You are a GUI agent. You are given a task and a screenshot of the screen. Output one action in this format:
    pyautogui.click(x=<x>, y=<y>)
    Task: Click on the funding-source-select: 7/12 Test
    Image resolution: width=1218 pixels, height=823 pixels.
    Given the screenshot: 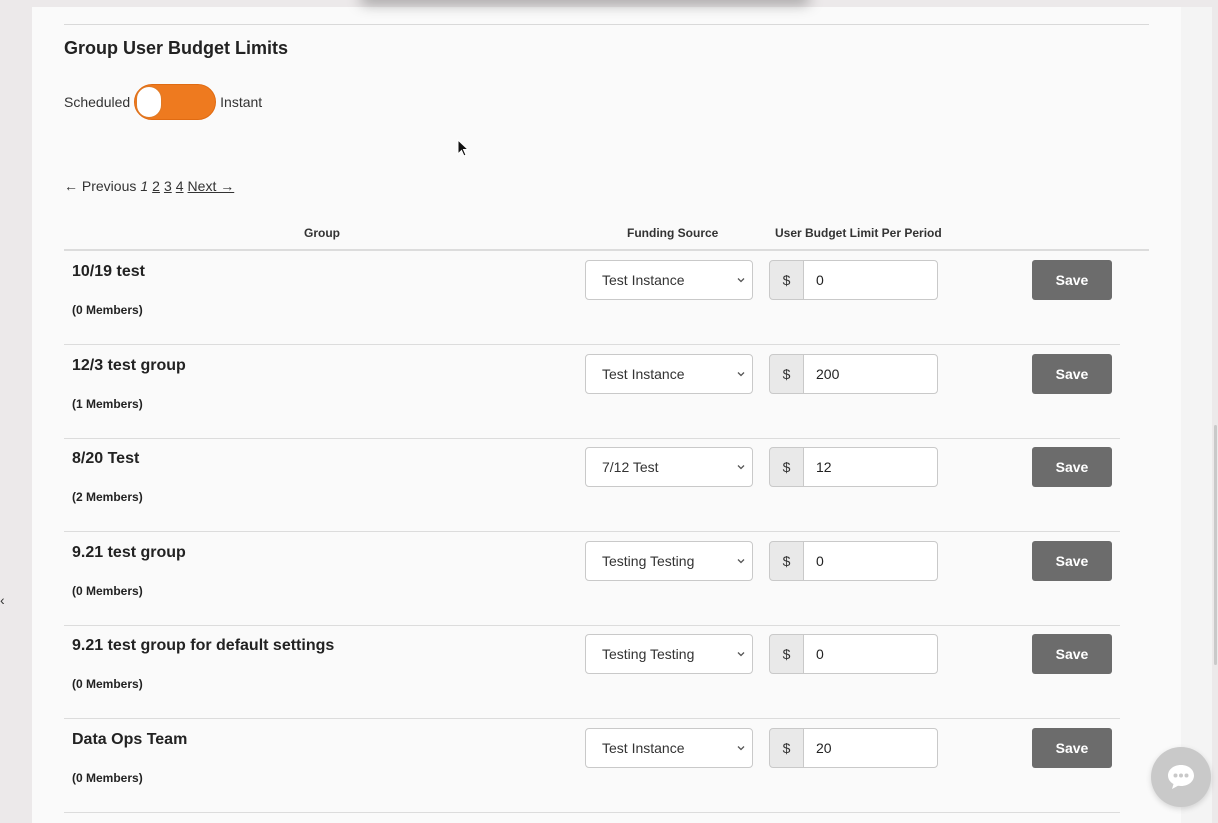 What is the action you would take?
    pyautogui.click(x=669, y=467)
    